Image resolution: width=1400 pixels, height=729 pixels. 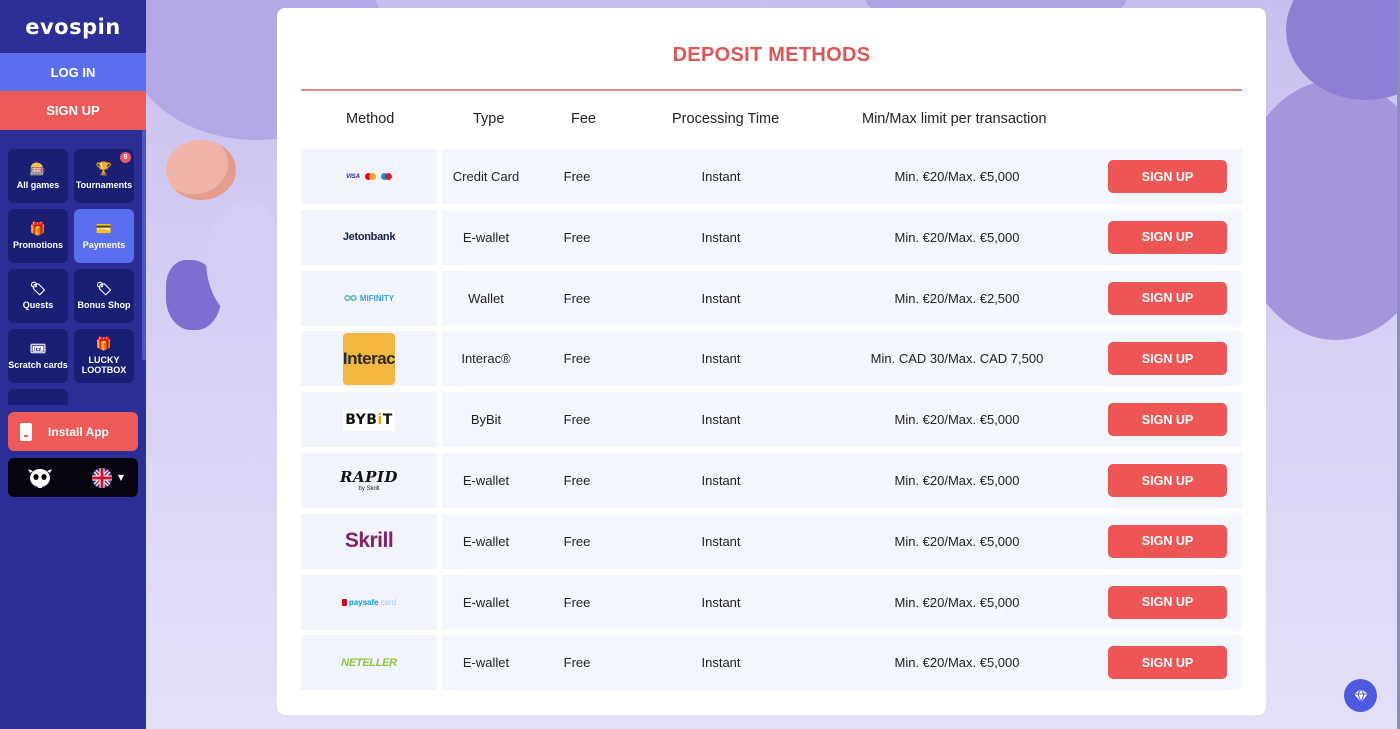 I want to click on interac-logo-text: Interac, so click(x=369, y=358).